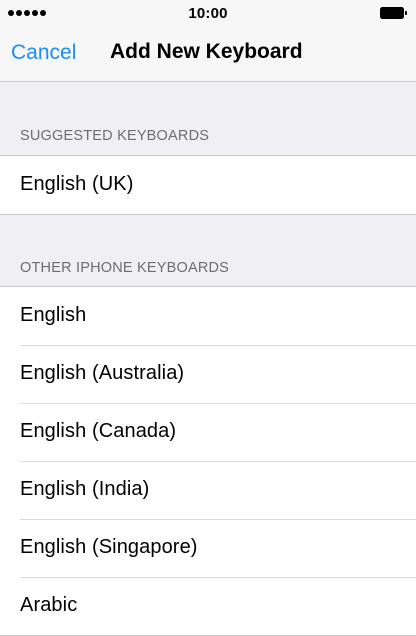 The image size is (416, 636). What do you see at coordinates (208, 316) in the screenshot?
I see `keyboard-row-english: English` at bounding box center [208, 316].